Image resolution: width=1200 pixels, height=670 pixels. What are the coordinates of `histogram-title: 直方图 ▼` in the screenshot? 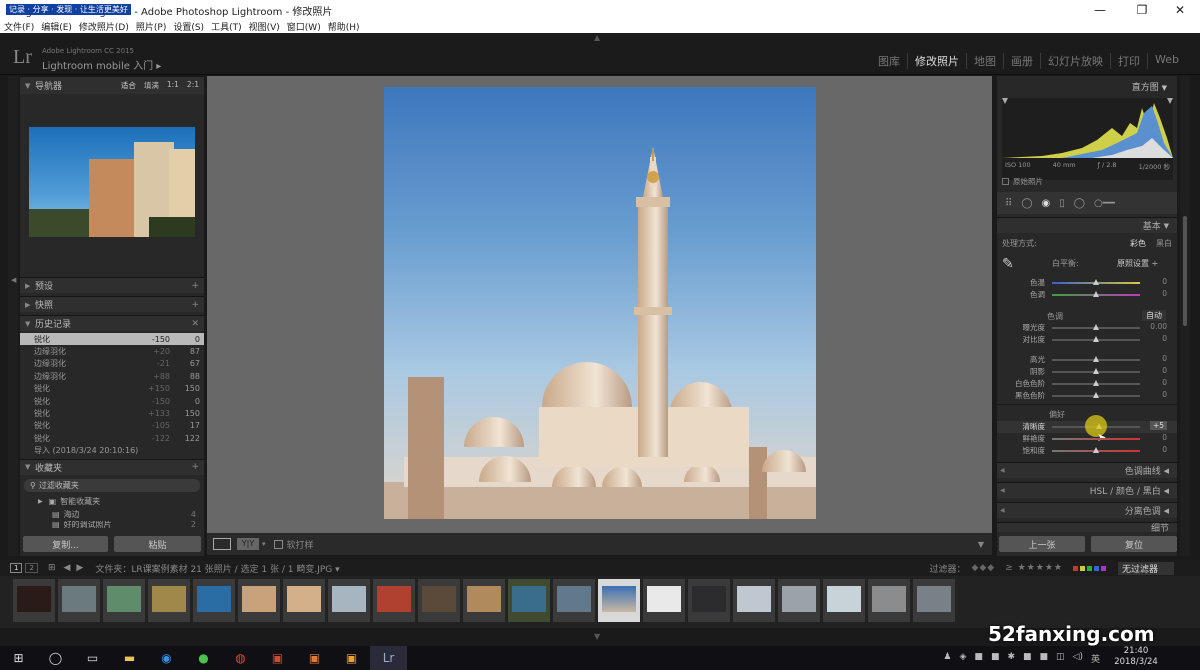 It's located at (1149, 86).